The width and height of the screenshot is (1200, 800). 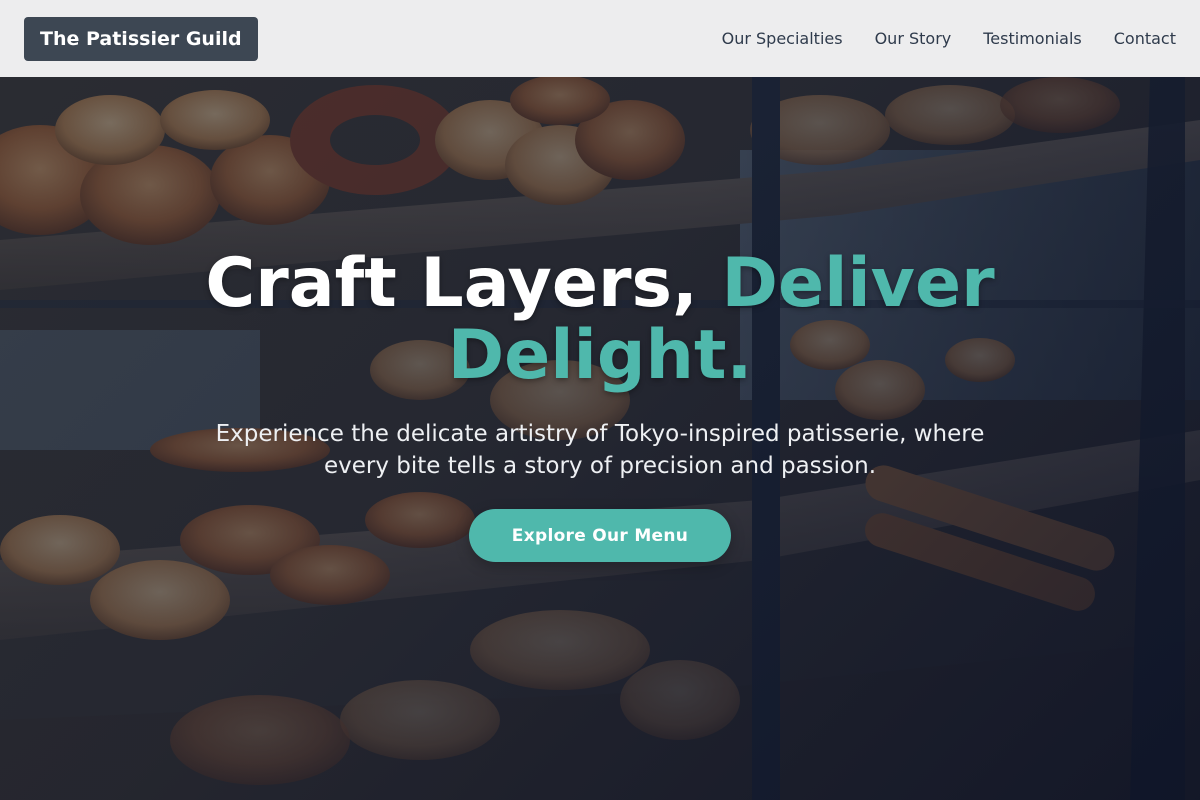 I want to click on brand-logo: The Patissier Guild, so click(x=141, y=38).